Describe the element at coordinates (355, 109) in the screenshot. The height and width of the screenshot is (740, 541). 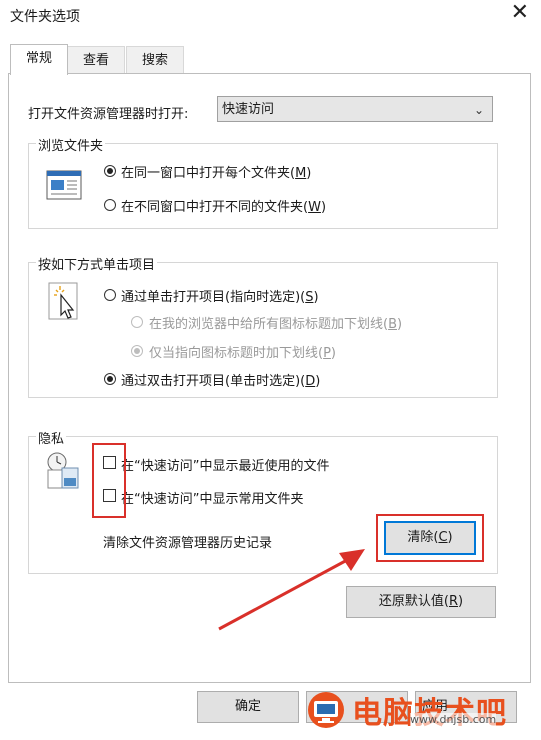
I see `open-explorer-select: 快速访问 ⌄` at that location.